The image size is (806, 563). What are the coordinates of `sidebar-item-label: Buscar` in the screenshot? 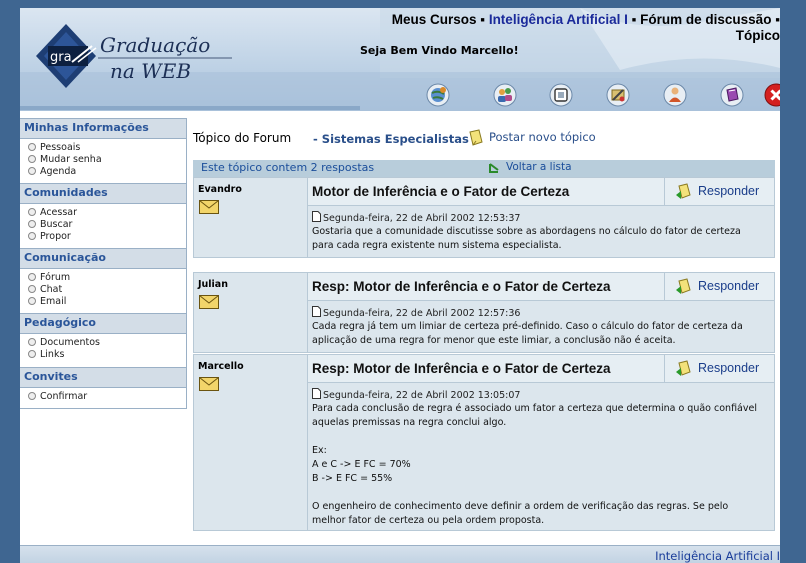 It's located at (56, 224).